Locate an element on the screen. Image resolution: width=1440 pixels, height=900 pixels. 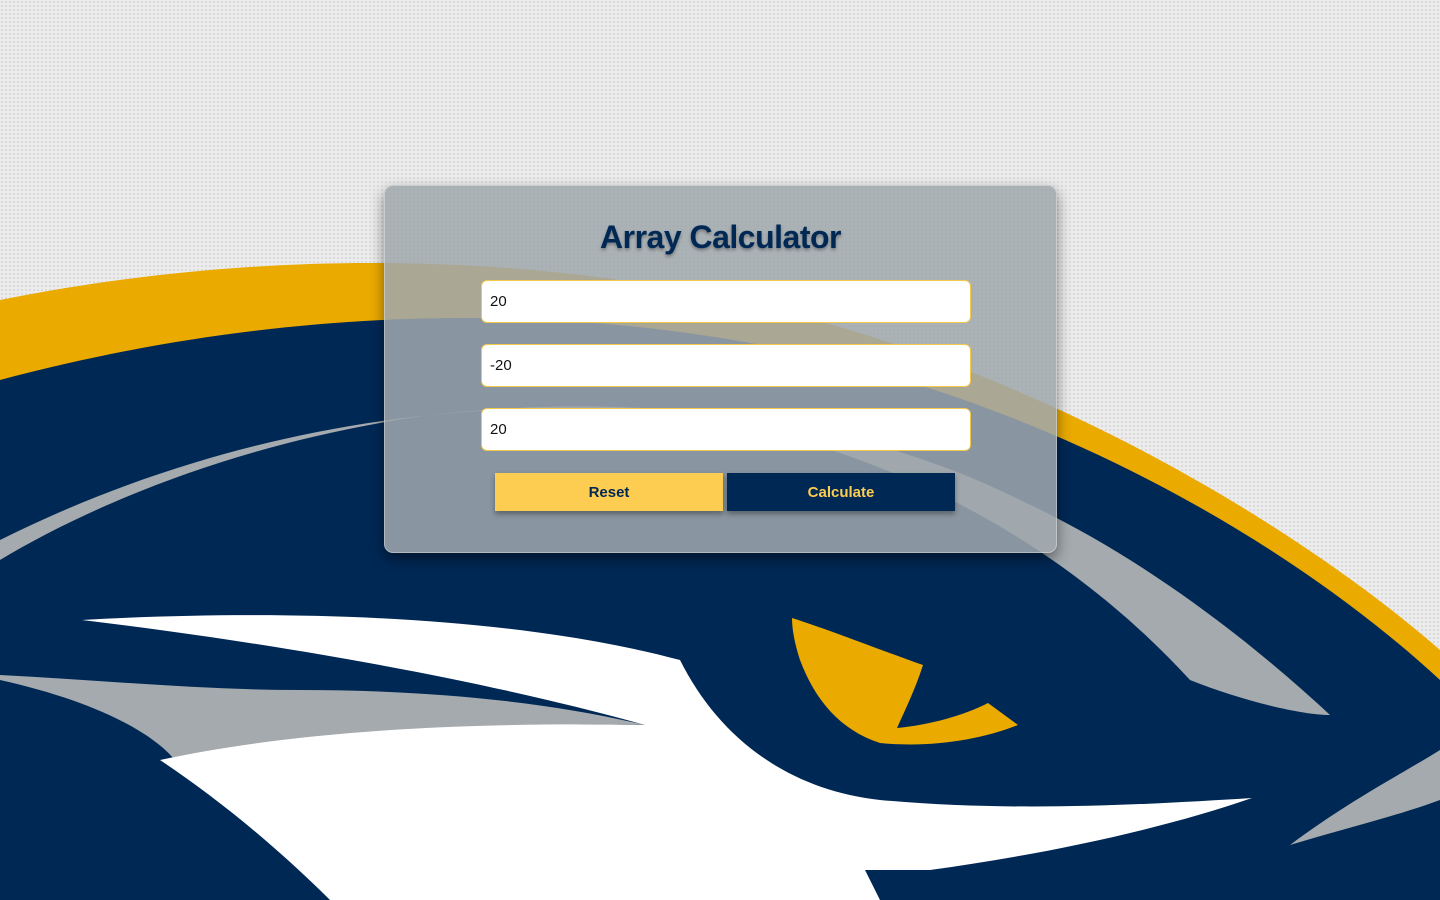
reset-button: Reset is located at coordinates (609, 492).